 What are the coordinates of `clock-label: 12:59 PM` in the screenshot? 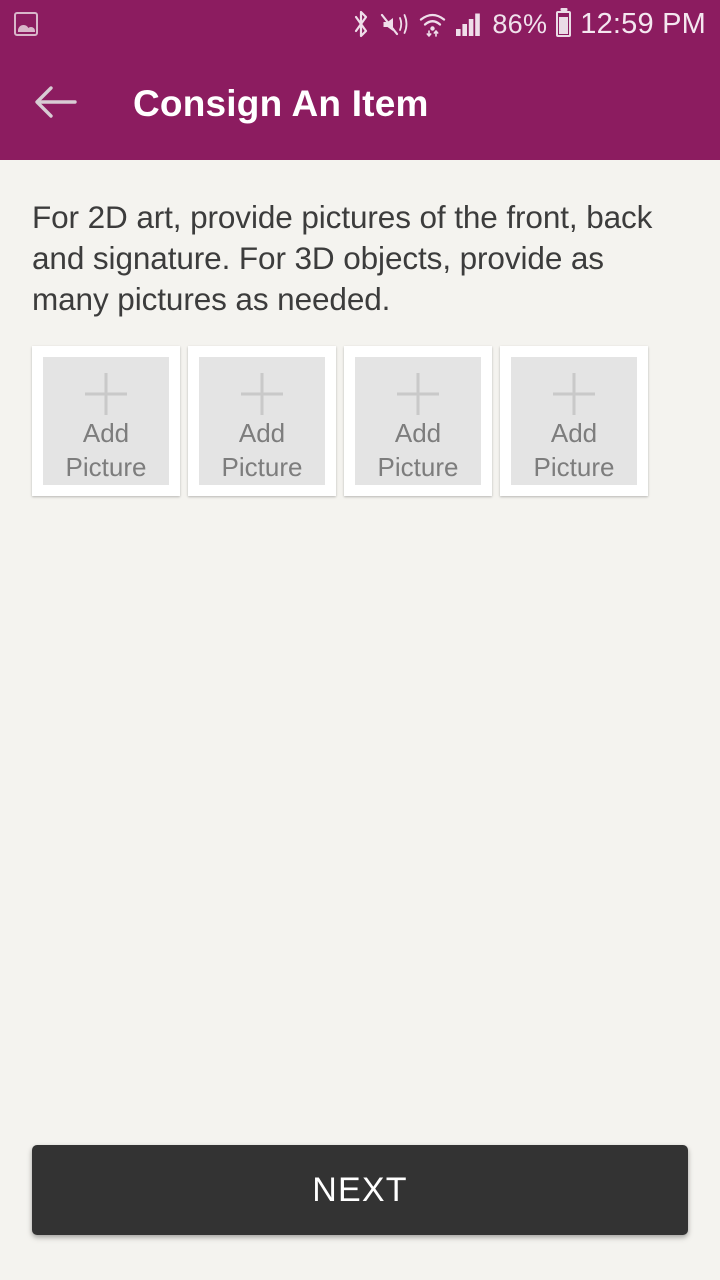 It's located at (643, 23).